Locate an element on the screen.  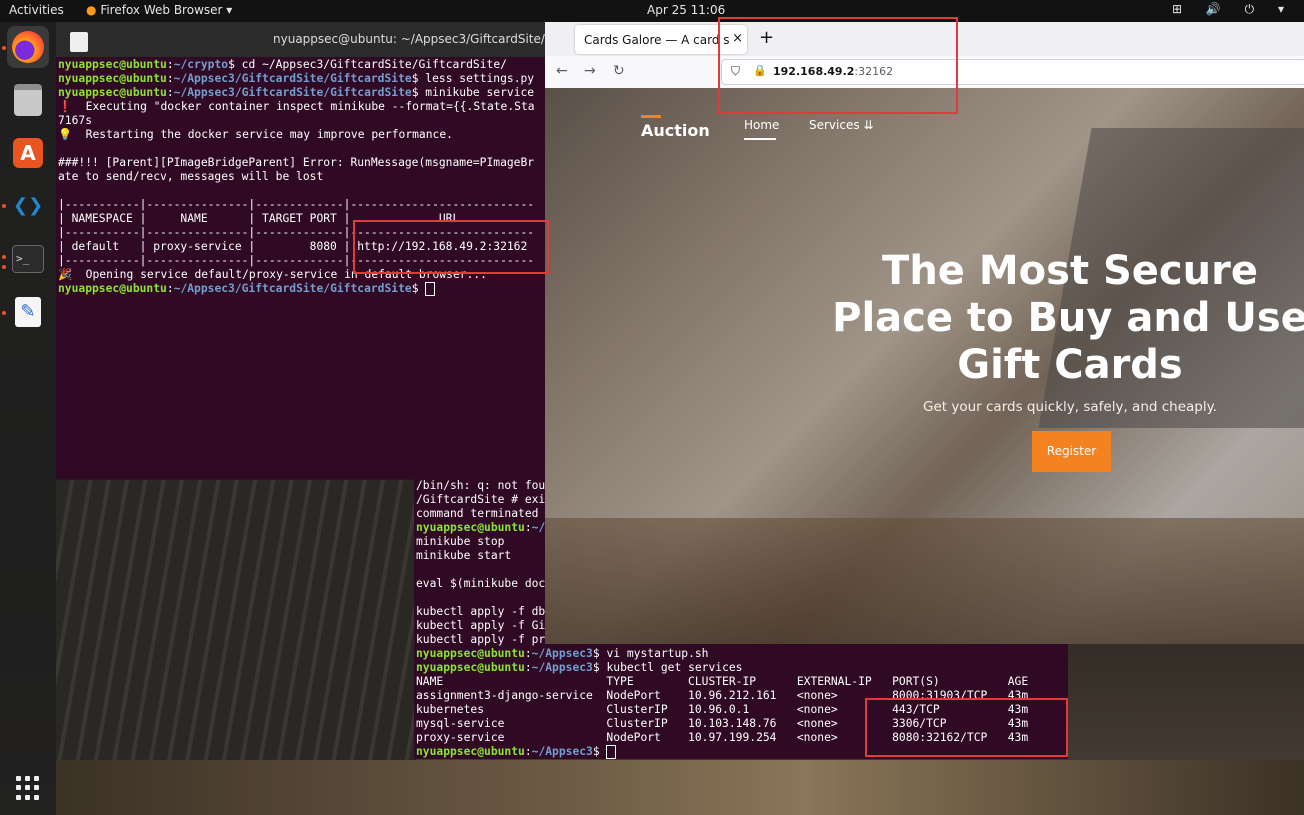
firefox-icon is located at coordinates (28, 47).